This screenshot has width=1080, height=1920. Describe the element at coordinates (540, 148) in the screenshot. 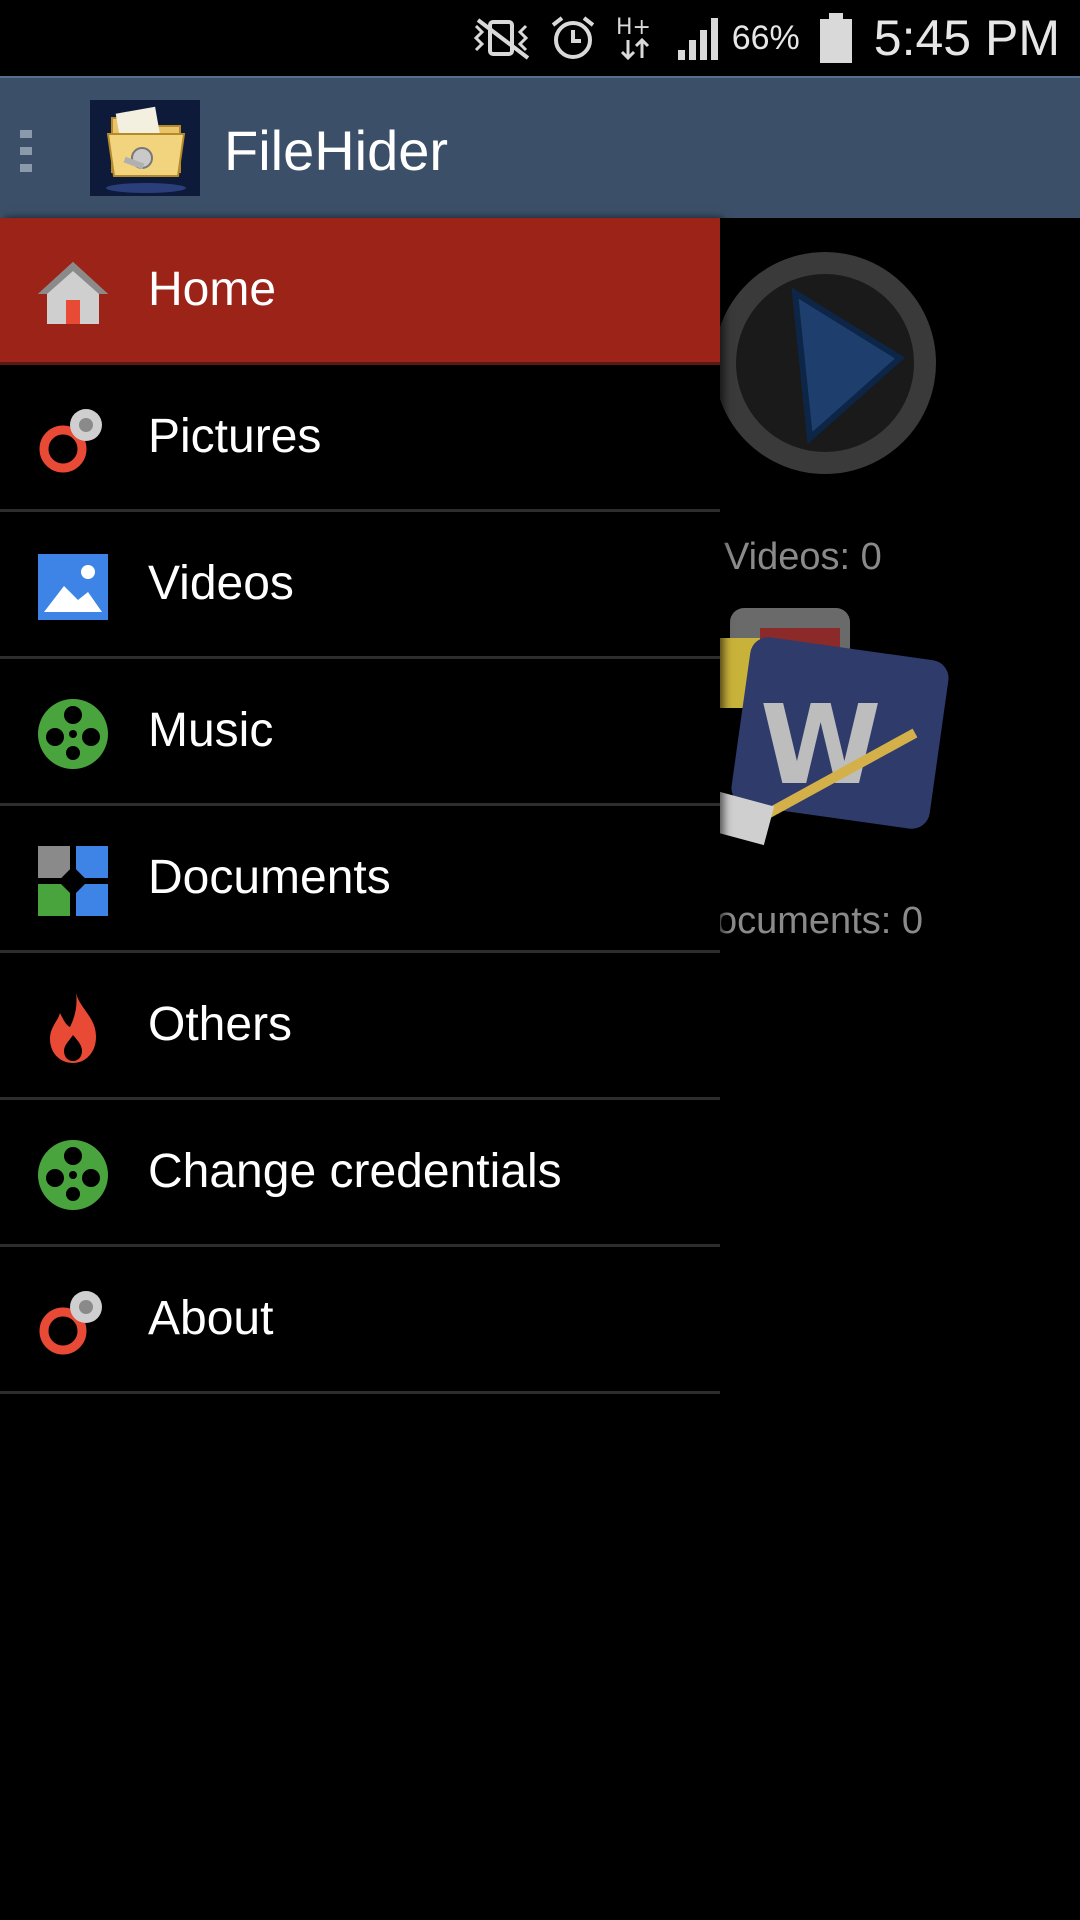

I see `action-bar: FileHider` at that location.